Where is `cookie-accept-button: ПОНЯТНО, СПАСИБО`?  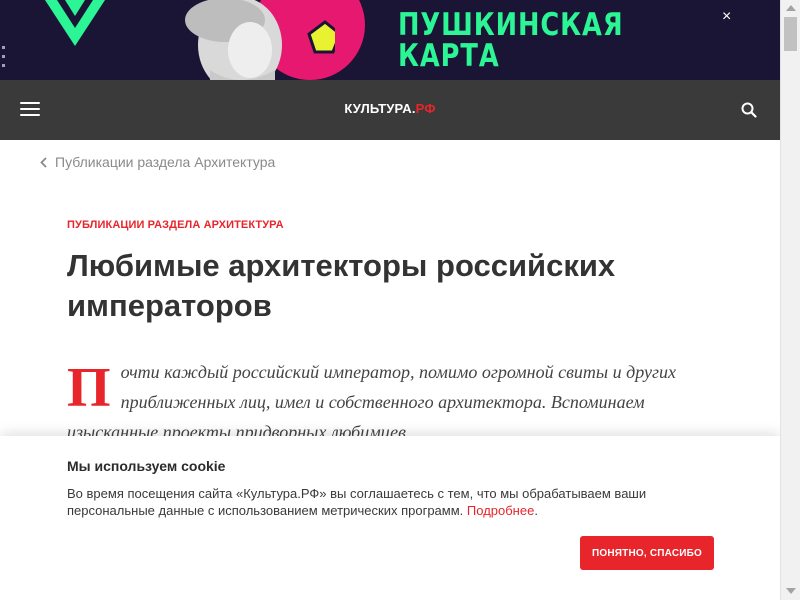
cookie-accept-button: ПОНЯТНО, СПАСИБО is located at coordinates (647, 553).